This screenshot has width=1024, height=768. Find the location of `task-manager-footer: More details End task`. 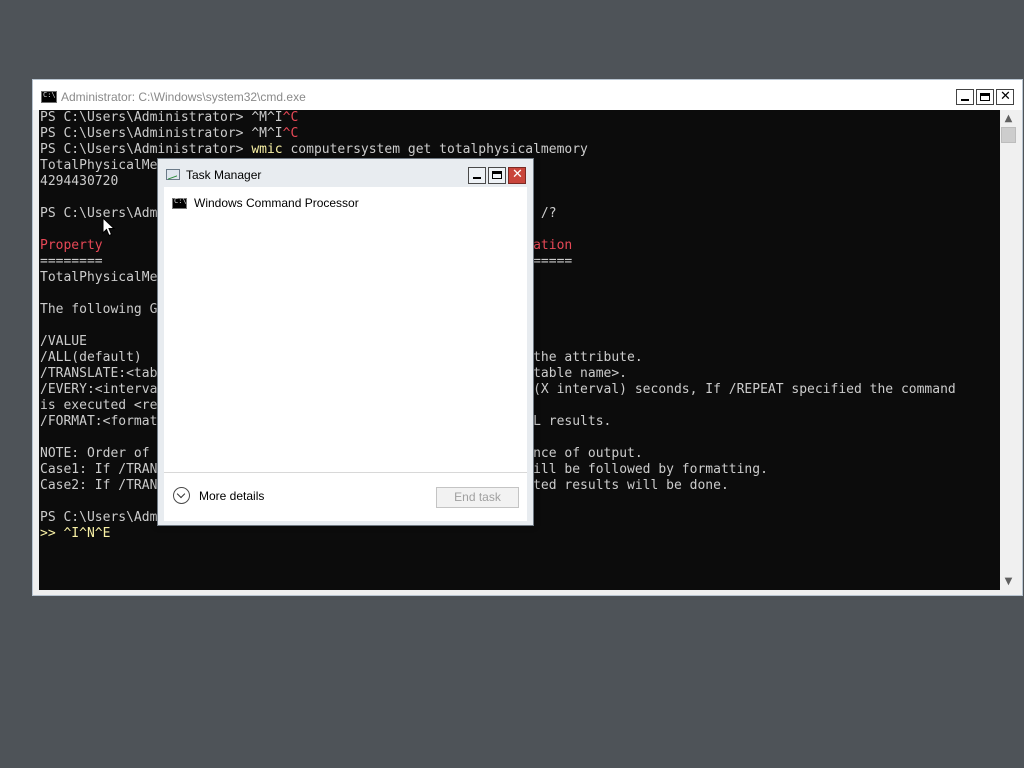

task-manager-footer: More details End task is located at coordinates (345, 496).